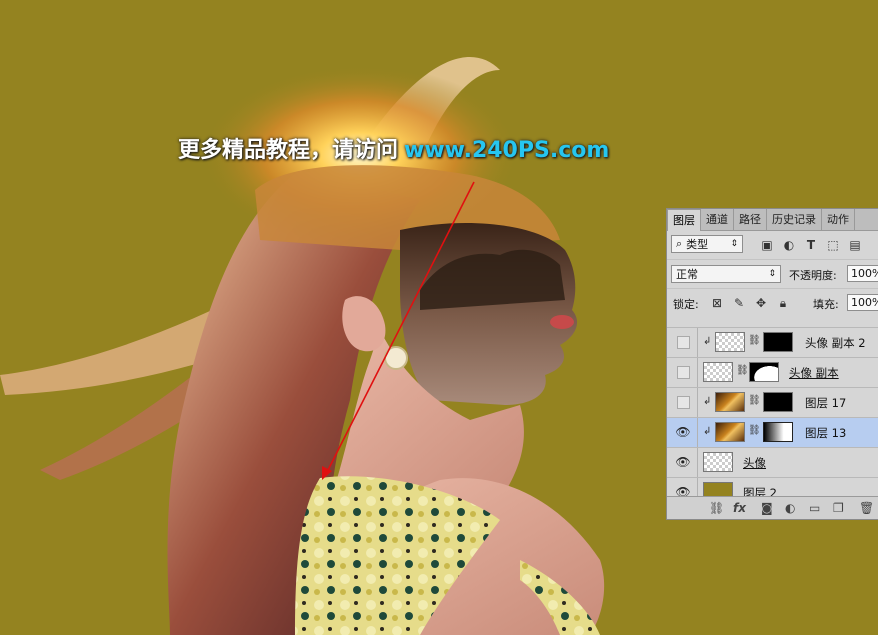 This screenshot has height=635, width=878. What do you see at coordinates (750, 219) in the screenshot?
I see `tab-paths: 路径` at bounding box center [750, 219].